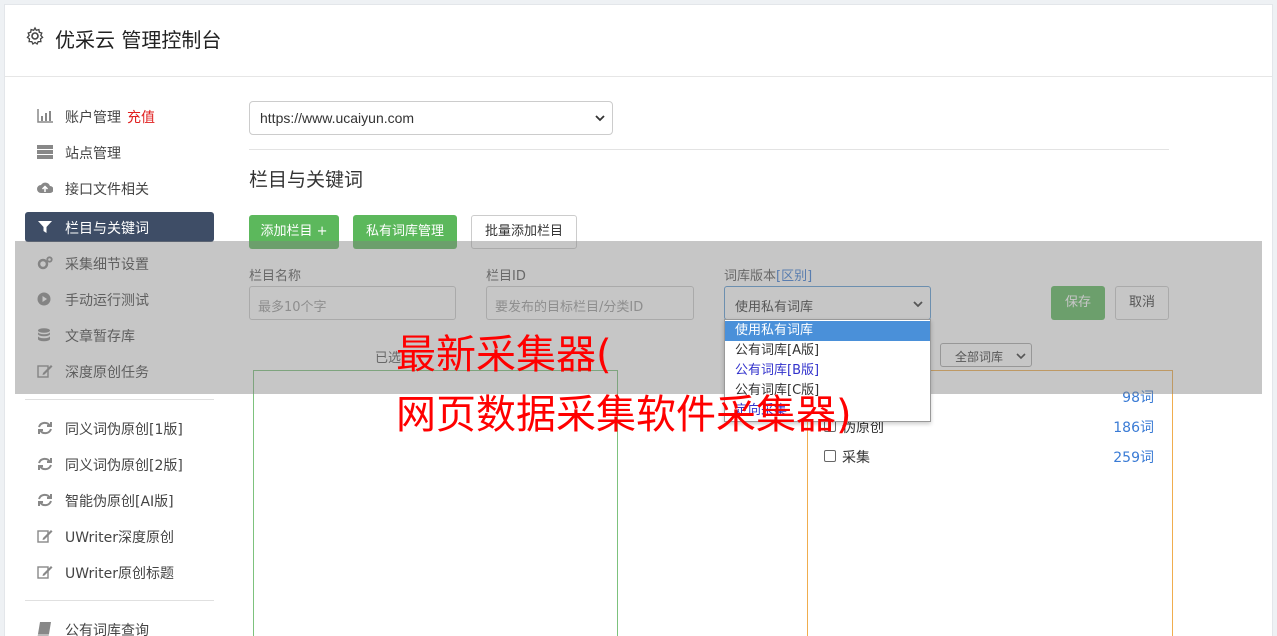 The image size is (1277, 636). Describe the element at coordinates (1133, 458) in the screenshot. I see `keyword-count: 259词` at that location.